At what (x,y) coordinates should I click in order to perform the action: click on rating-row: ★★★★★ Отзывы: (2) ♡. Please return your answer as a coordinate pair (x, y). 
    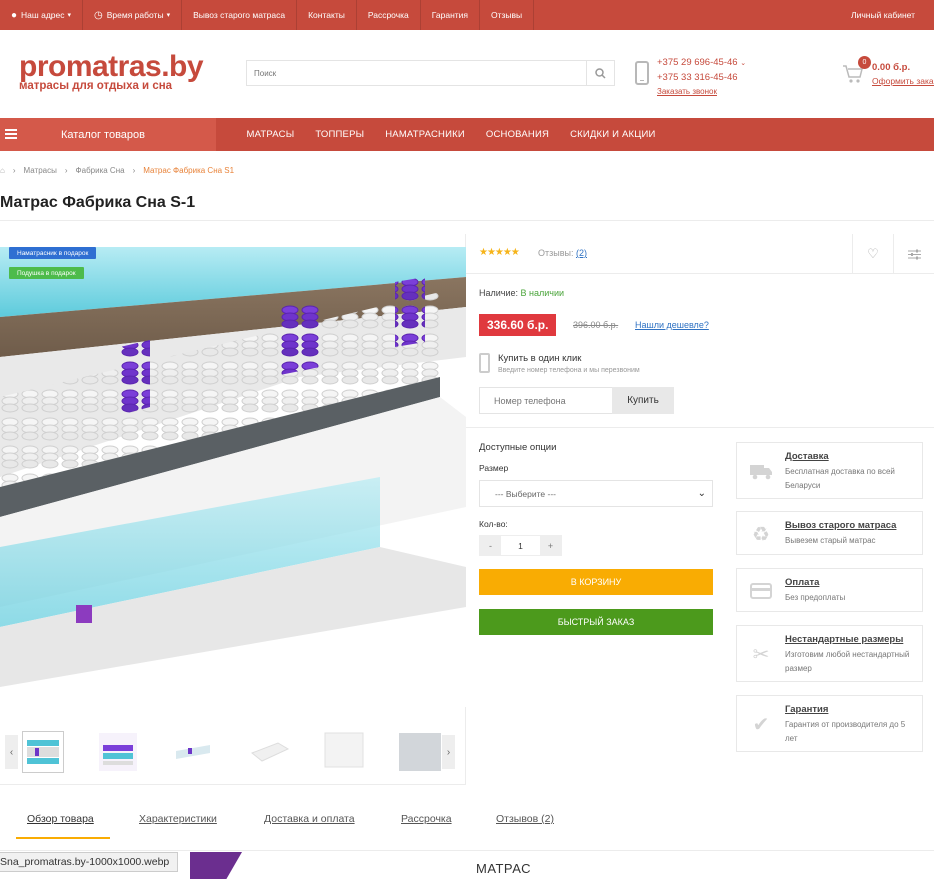
    Looking at the image, I should click on (700, 254).